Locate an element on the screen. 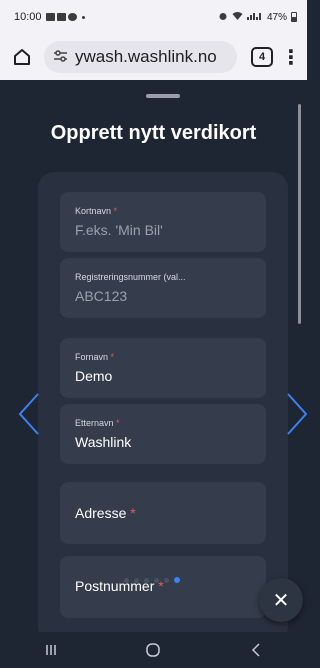 The image size is (320, 668). home-circle-icon is located at coordinates (153, 650).